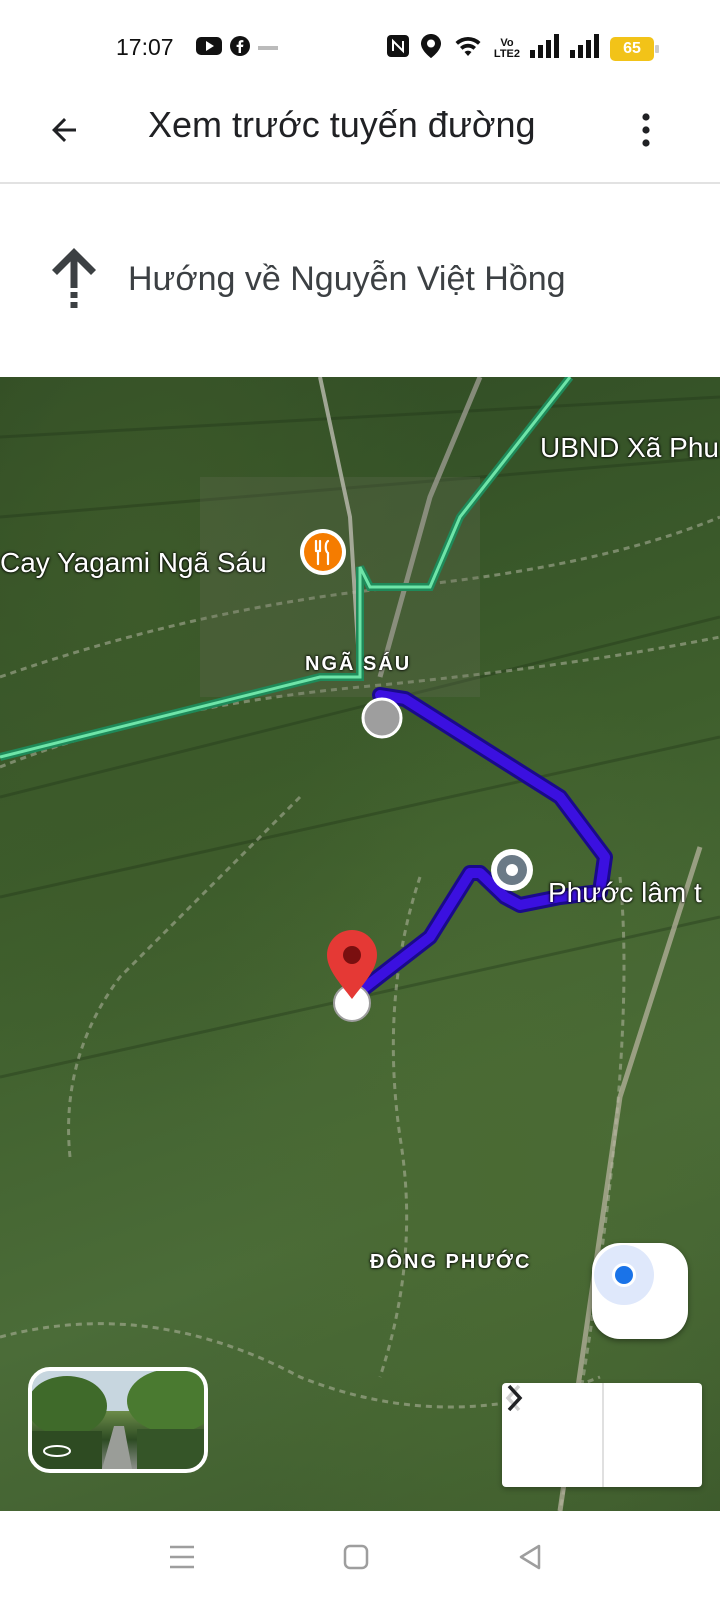 The width and height of the screenshot is (720, 1600). Describe the element at coordinates (468, 48) in the screenshot. I see `wifi-icon` at that location.